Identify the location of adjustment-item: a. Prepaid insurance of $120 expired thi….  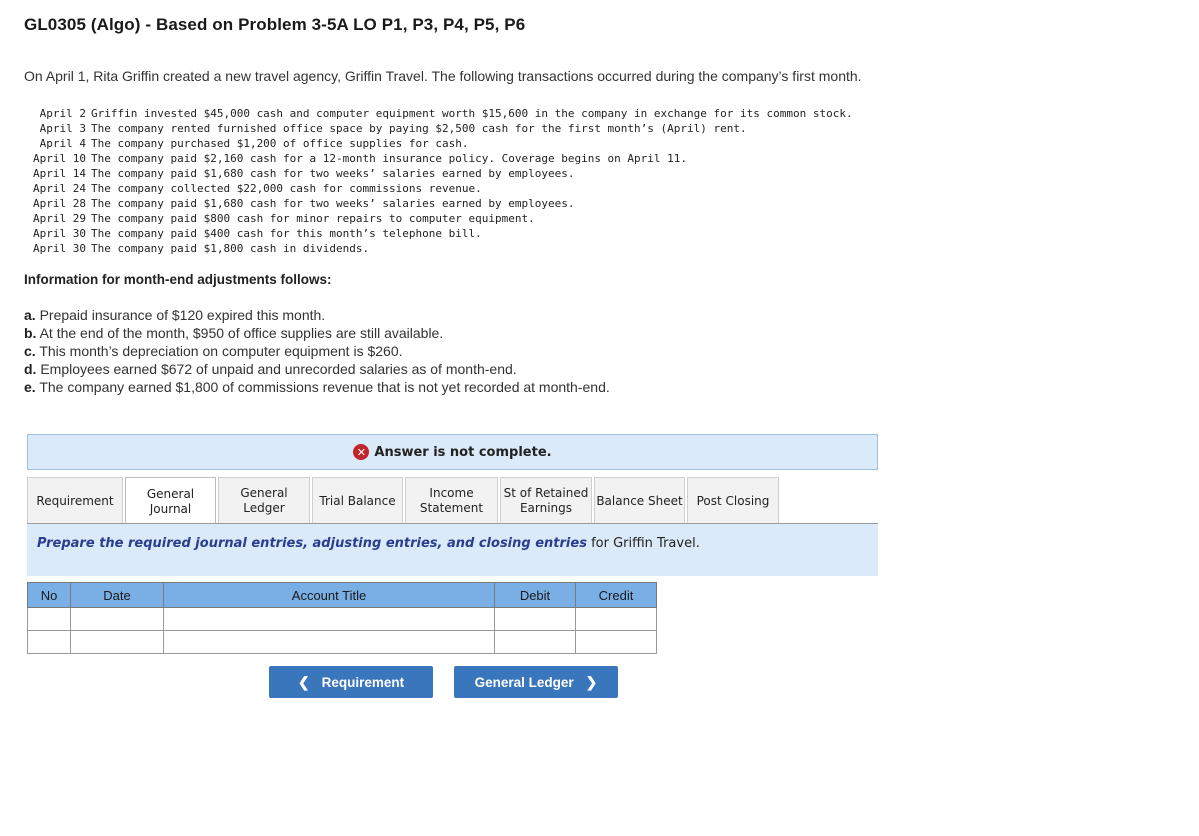
(317, 315).